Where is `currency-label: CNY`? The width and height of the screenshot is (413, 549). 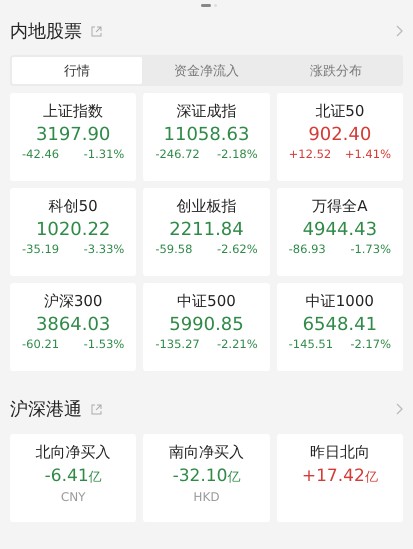 currency-label: CNY is located at coordinates (73, 497).